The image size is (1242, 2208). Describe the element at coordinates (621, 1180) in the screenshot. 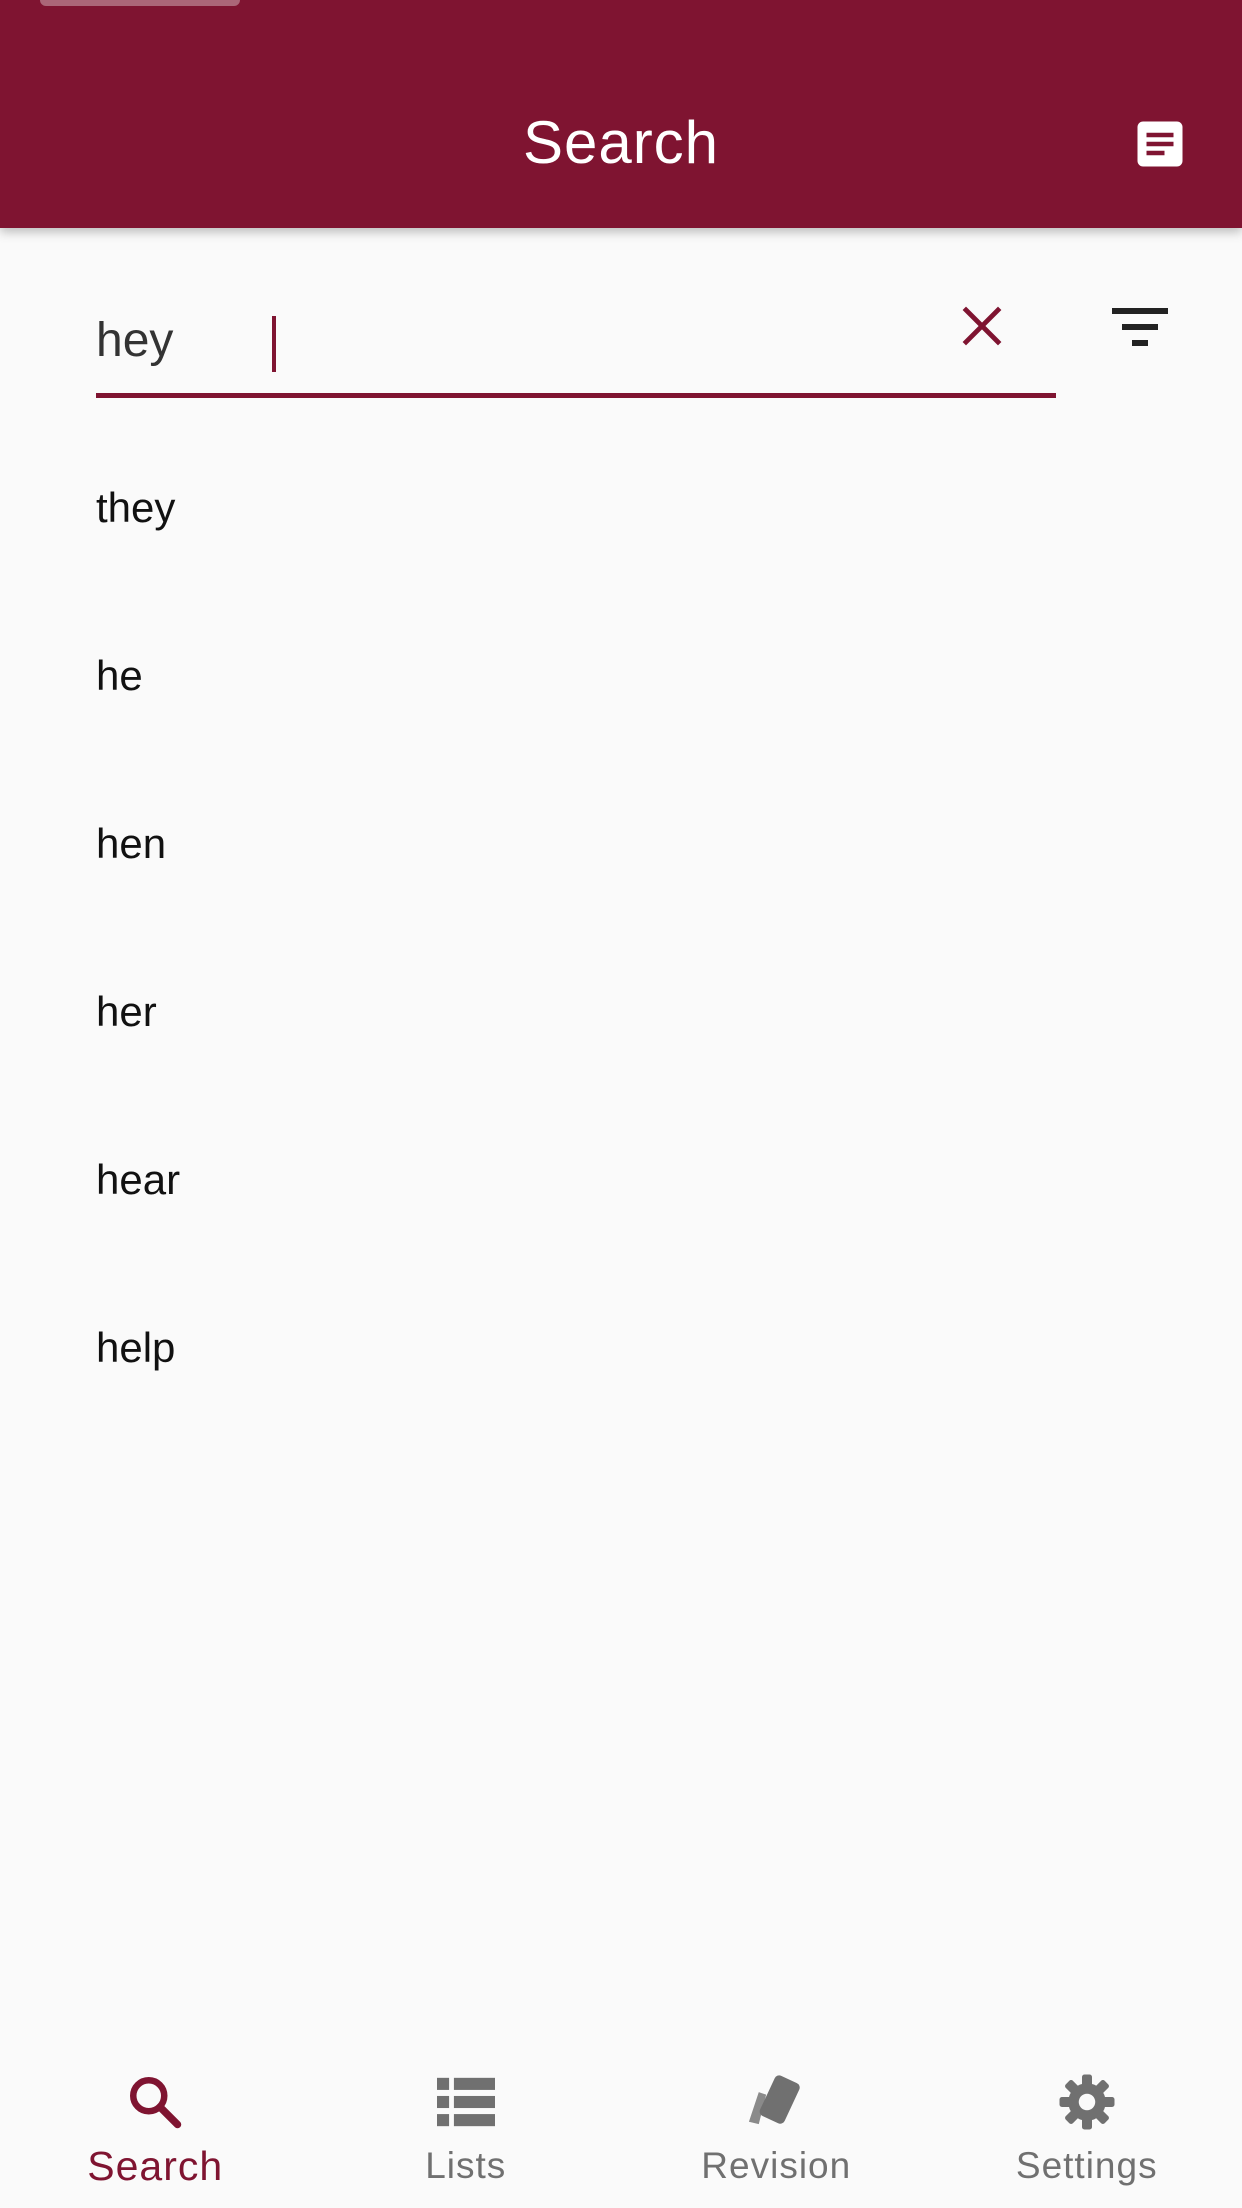

I see `list-item: hear` at that location.